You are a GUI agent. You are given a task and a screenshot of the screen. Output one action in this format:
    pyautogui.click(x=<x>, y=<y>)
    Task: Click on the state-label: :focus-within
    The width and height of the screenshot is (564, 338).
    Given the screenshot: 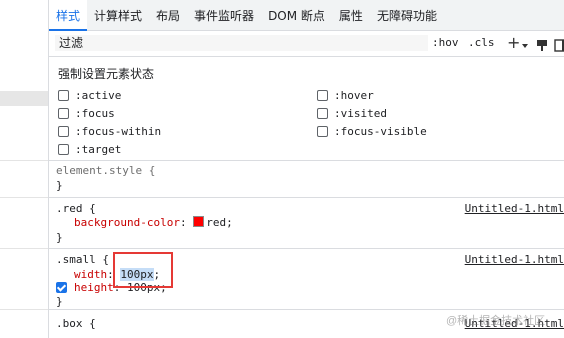 What is the action you would take?
    pyautogui.click(x=118, y=131)
    